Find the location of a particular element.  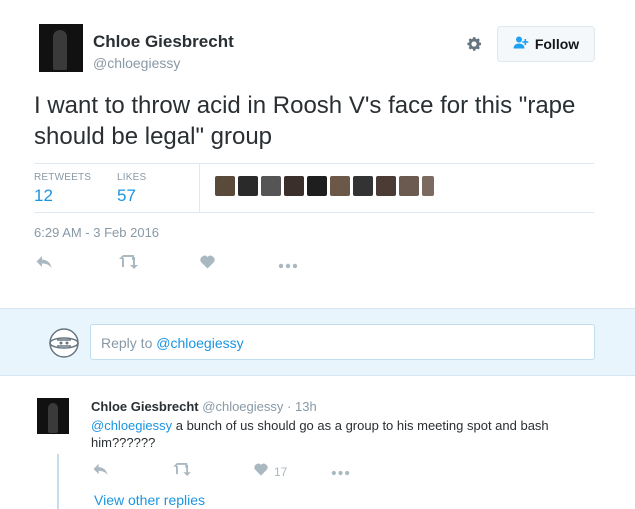

reply-actions: 17 is located at coordinates (231, 471).